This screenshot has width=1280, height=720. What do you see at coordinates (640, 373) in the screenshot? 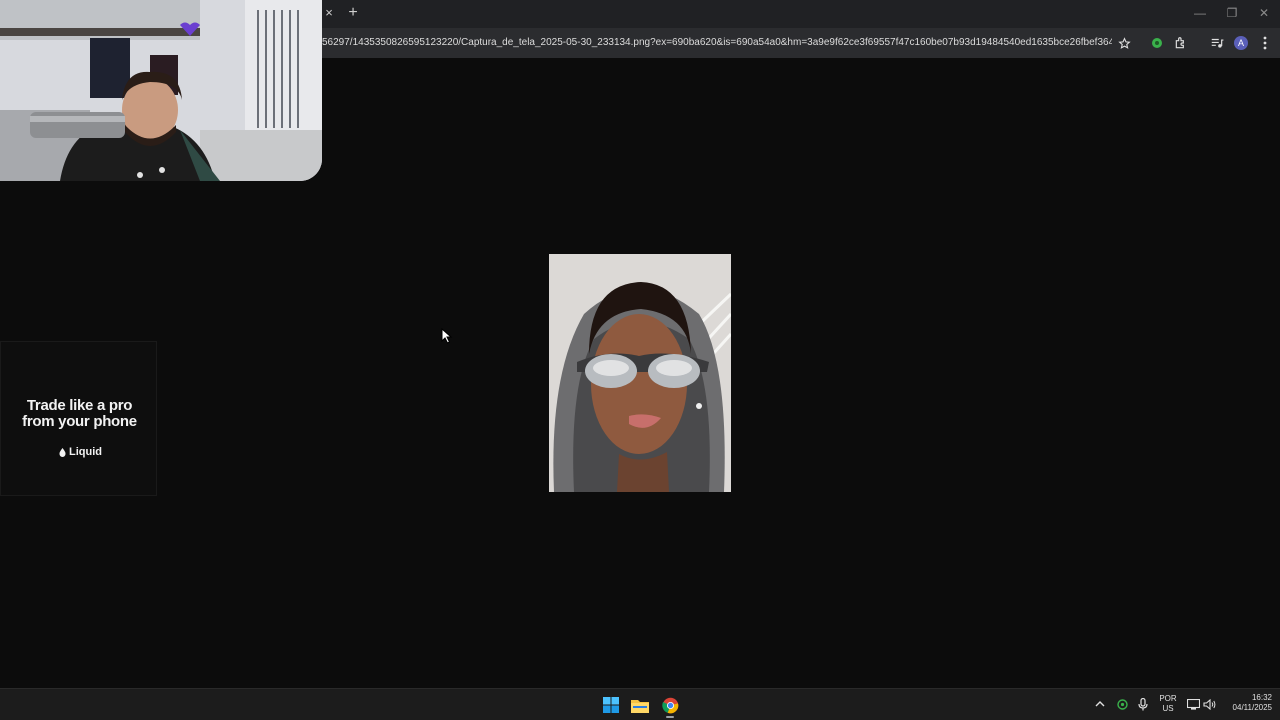
I see `portrait-photo` at bounding box center [640, 373].